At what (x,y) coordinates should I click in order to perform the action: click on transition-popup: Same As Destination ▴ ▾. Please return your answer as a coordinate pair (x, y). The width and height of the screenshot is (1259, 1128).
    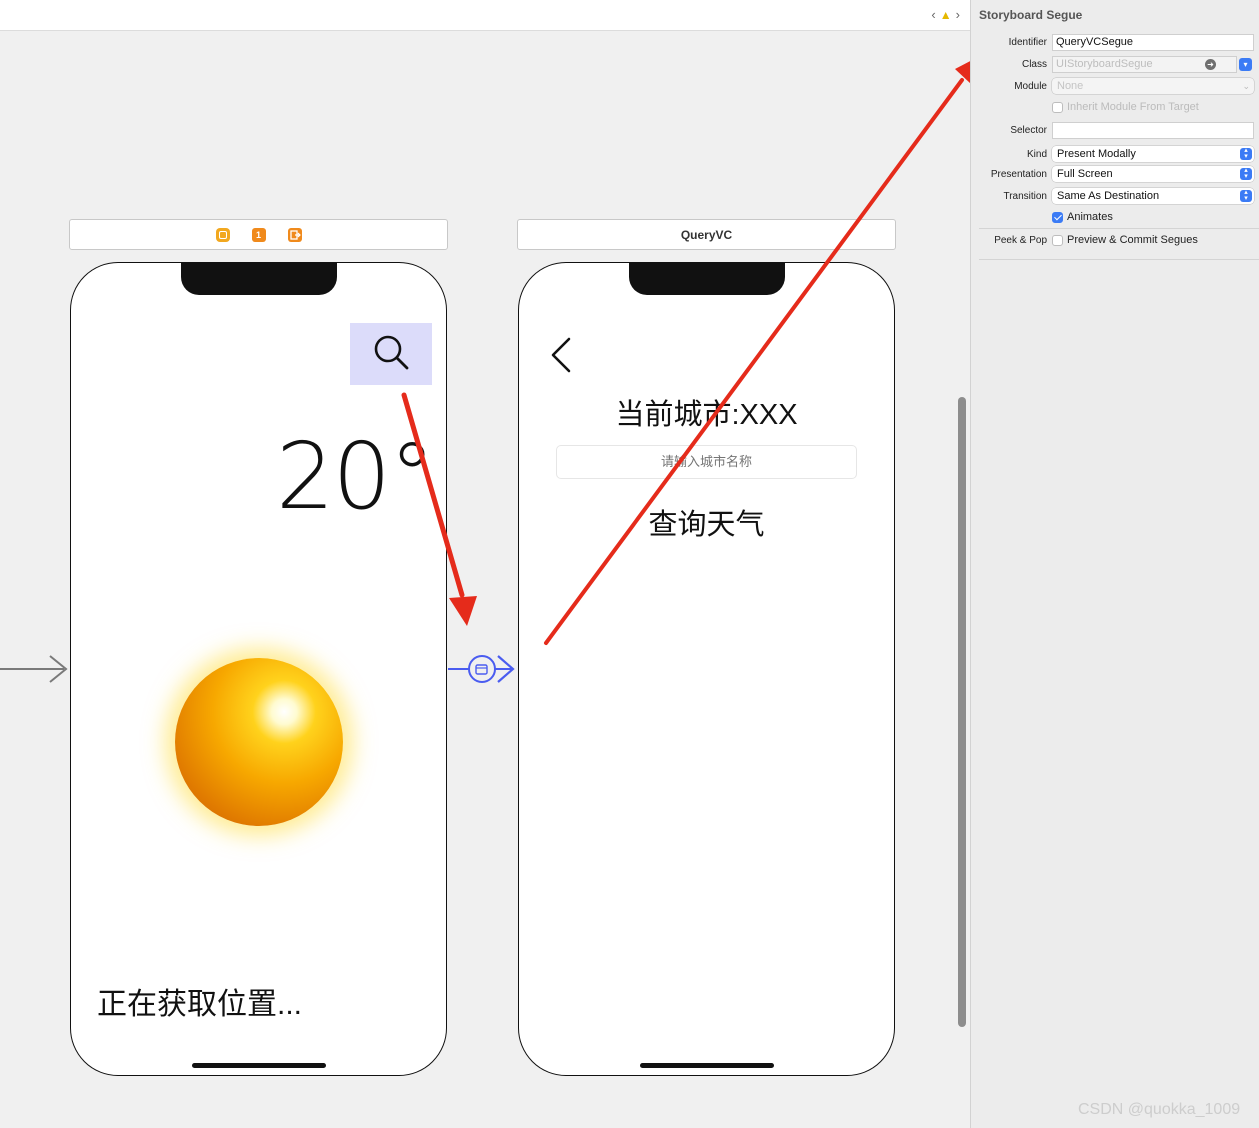
    Looking at the image, I should click on (1153, 196).